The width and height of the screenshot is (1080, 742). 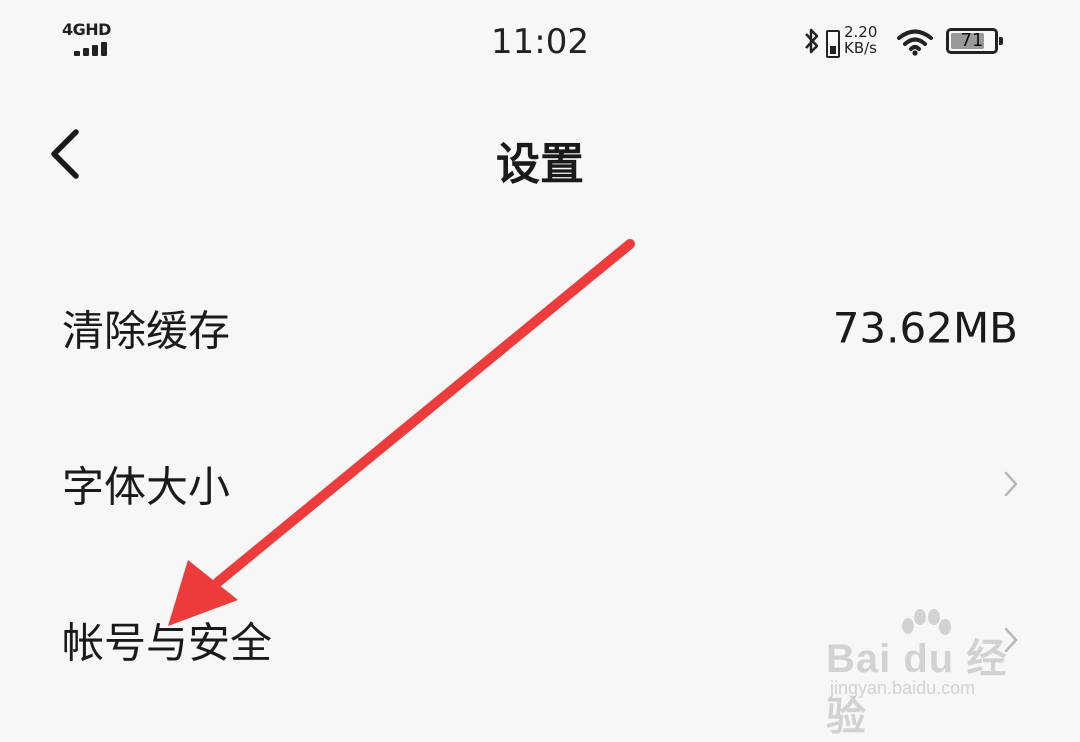 I want to click on wifi-icon, so click(x=915, y=42).